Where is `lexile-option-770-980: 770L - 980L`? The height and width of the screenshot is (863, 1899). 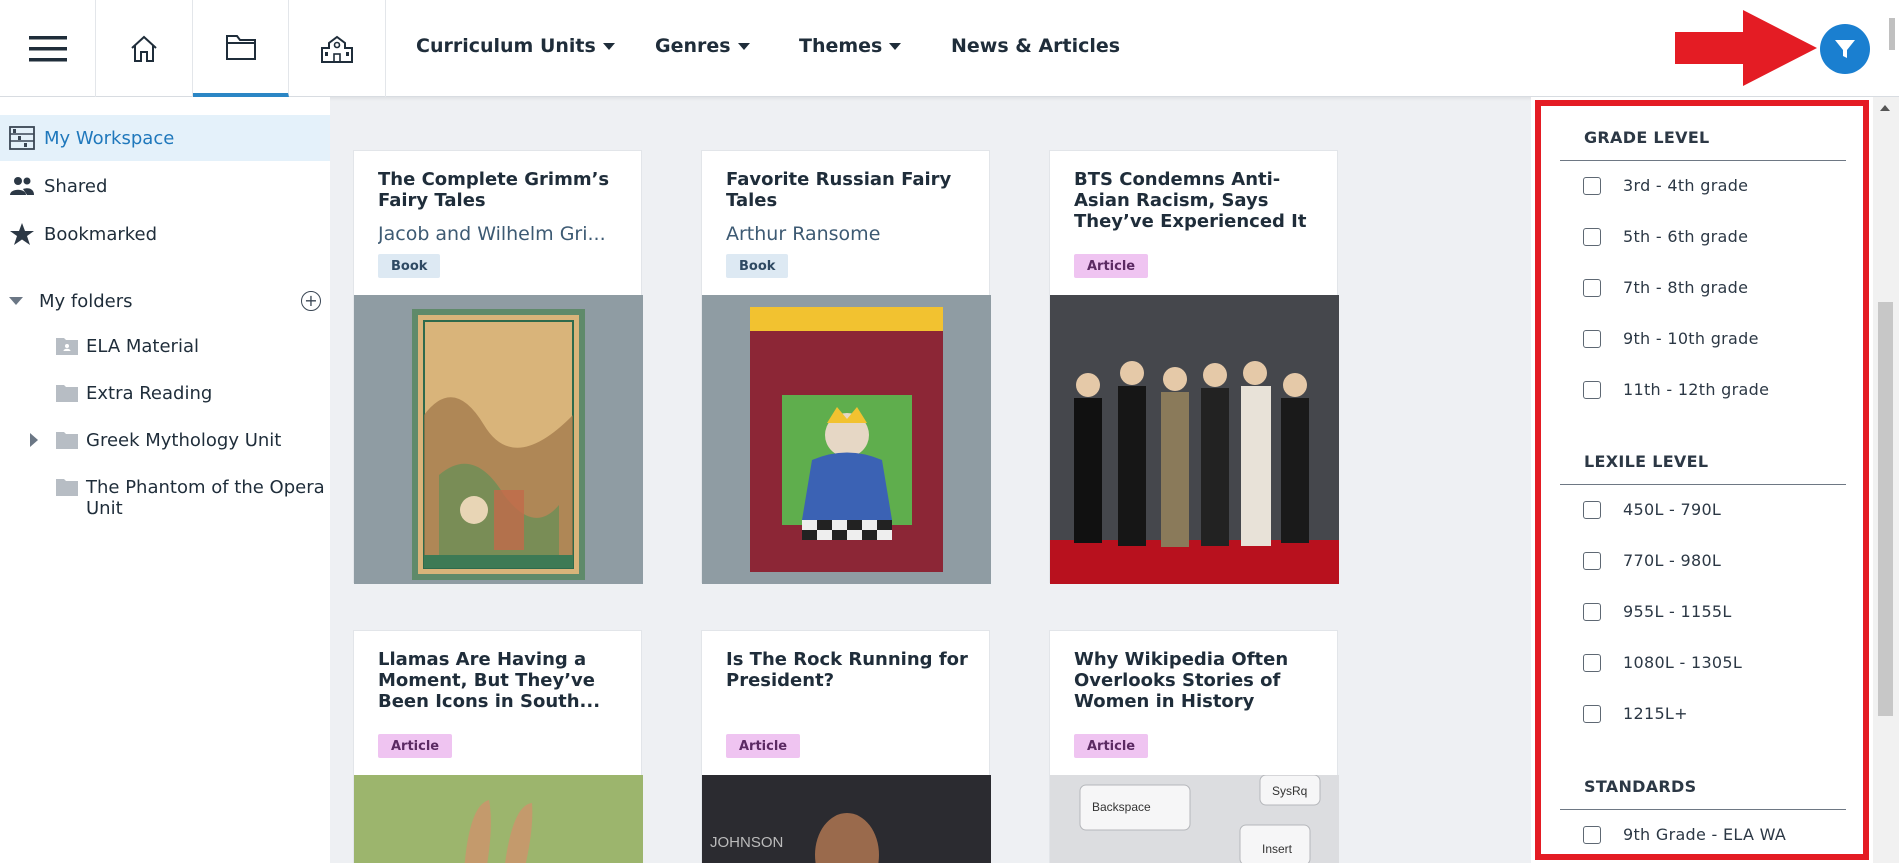 lexile-option-770-980: 770L - 980L is located at coordinates (1652, 560).